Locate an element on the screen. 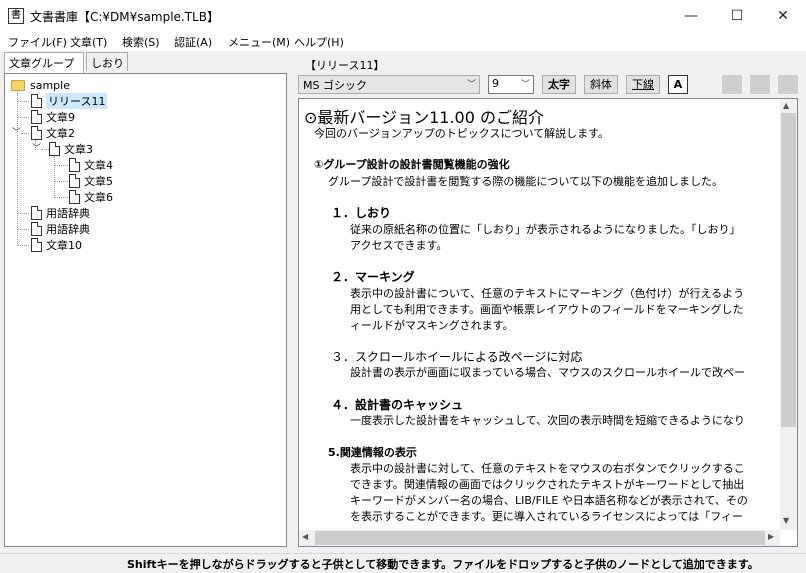  tree-item-glossary-2: 用語辞典 is located at coordinates (60, 229).